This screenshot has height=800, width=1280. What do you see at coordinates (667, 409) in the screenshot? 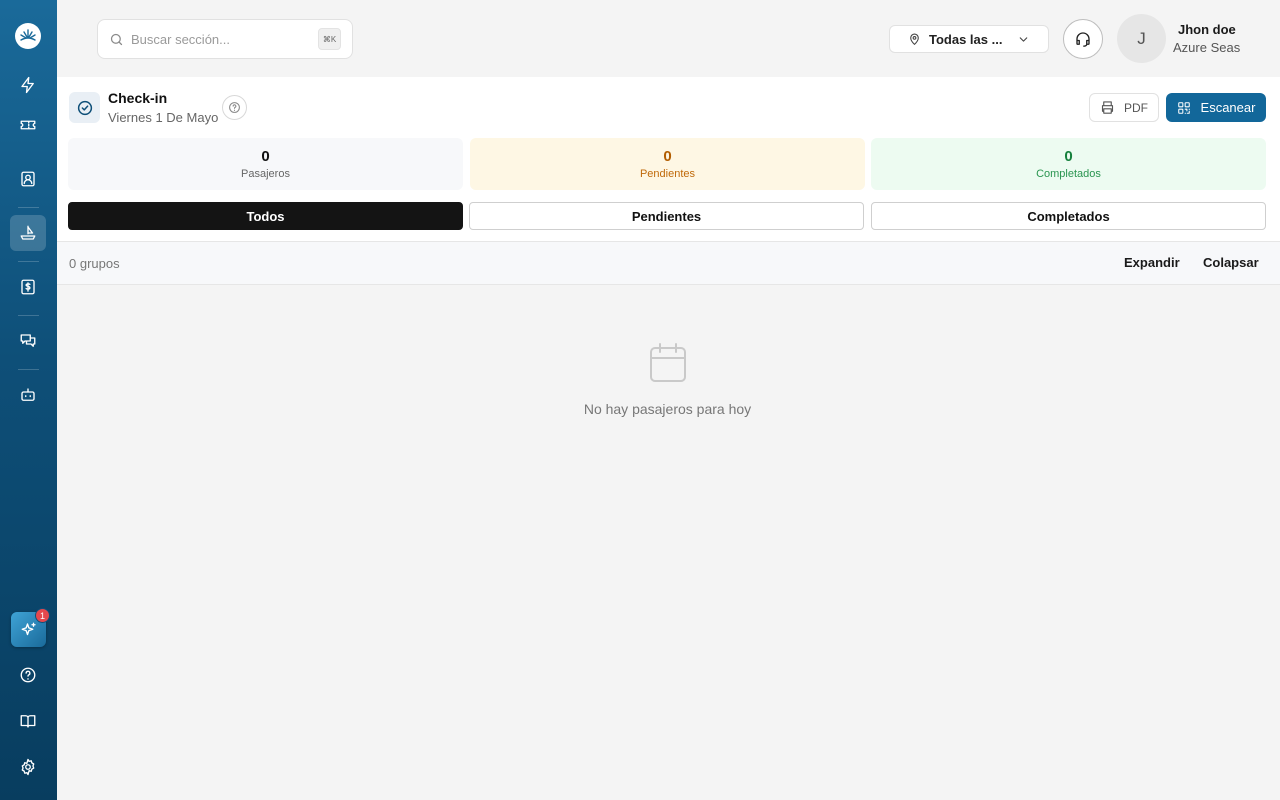
I see `empty-state-message: No hay pasajeros para hoy` at bounding box center [667, 409].